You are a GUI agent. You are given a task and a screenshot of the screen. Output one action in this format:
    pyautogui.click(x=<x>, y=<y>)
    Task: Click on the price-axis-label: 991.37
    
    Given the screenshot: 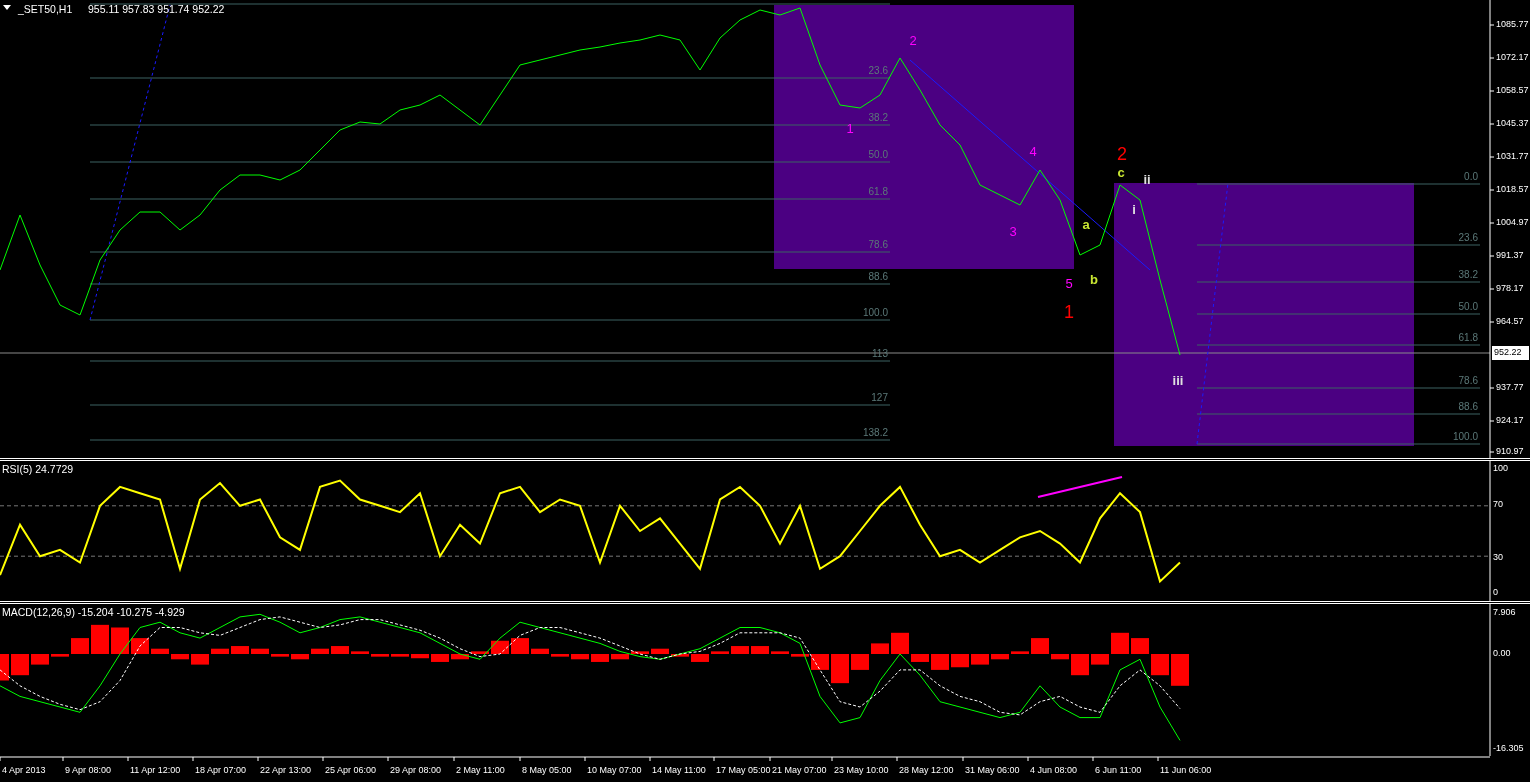 What is the action you would take?
    pyautogui.click(x=1510, y=255)
    